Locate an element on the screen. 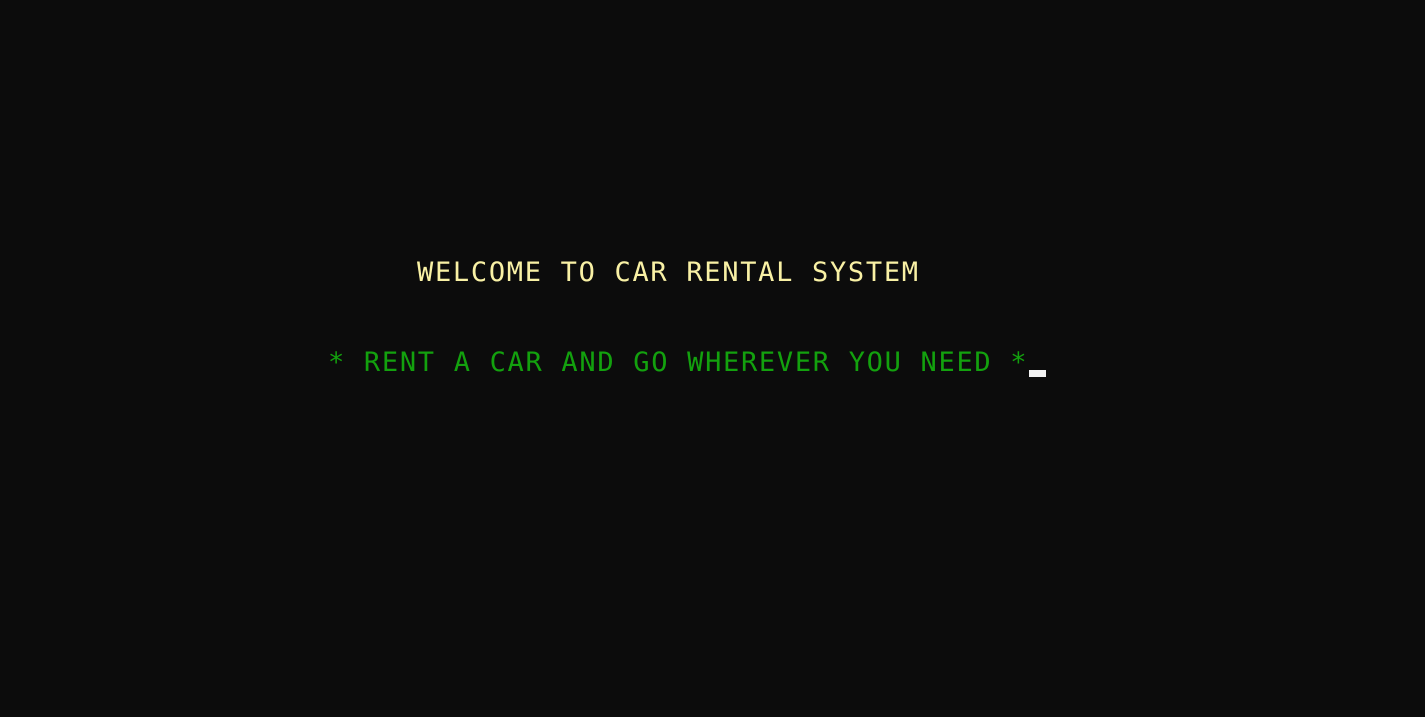 The height and width of the screenshot is (717, 1425). welcome-title: WELCOME TO CAR RENTAL SYSTEM is located at coordinates (668, 272).